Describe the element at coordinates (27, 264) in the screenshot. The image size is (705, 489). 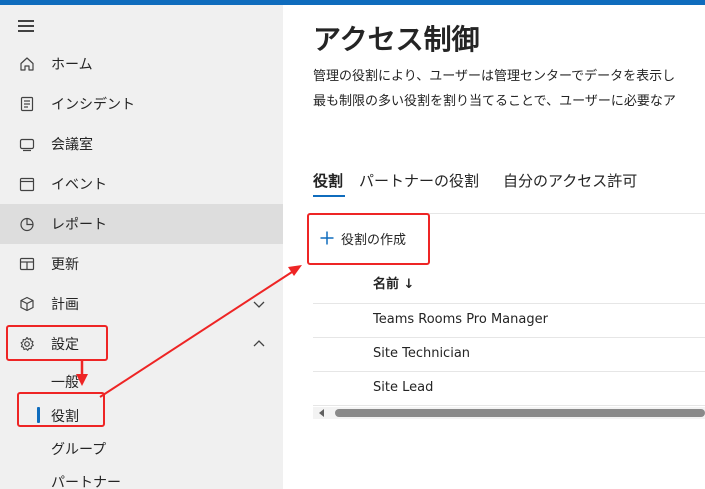
I see `update-icon` at that location.